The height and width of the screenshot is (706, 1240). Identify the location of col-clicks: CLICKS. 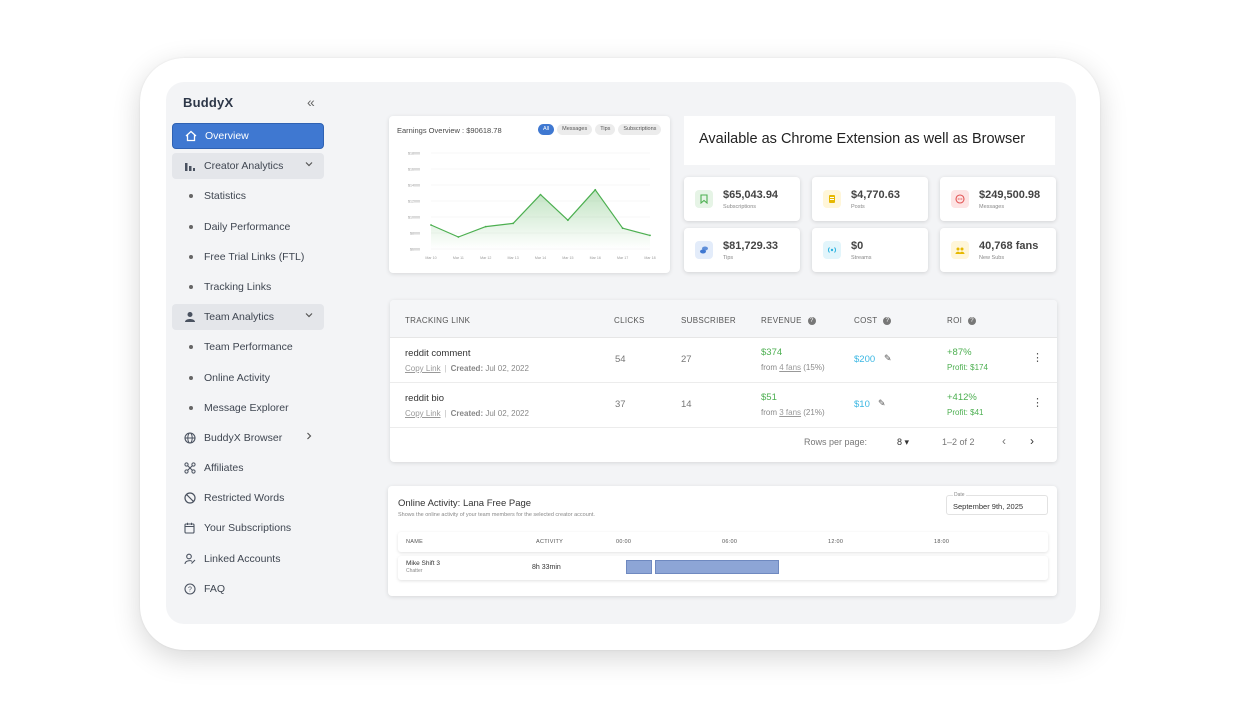
(629, 320).